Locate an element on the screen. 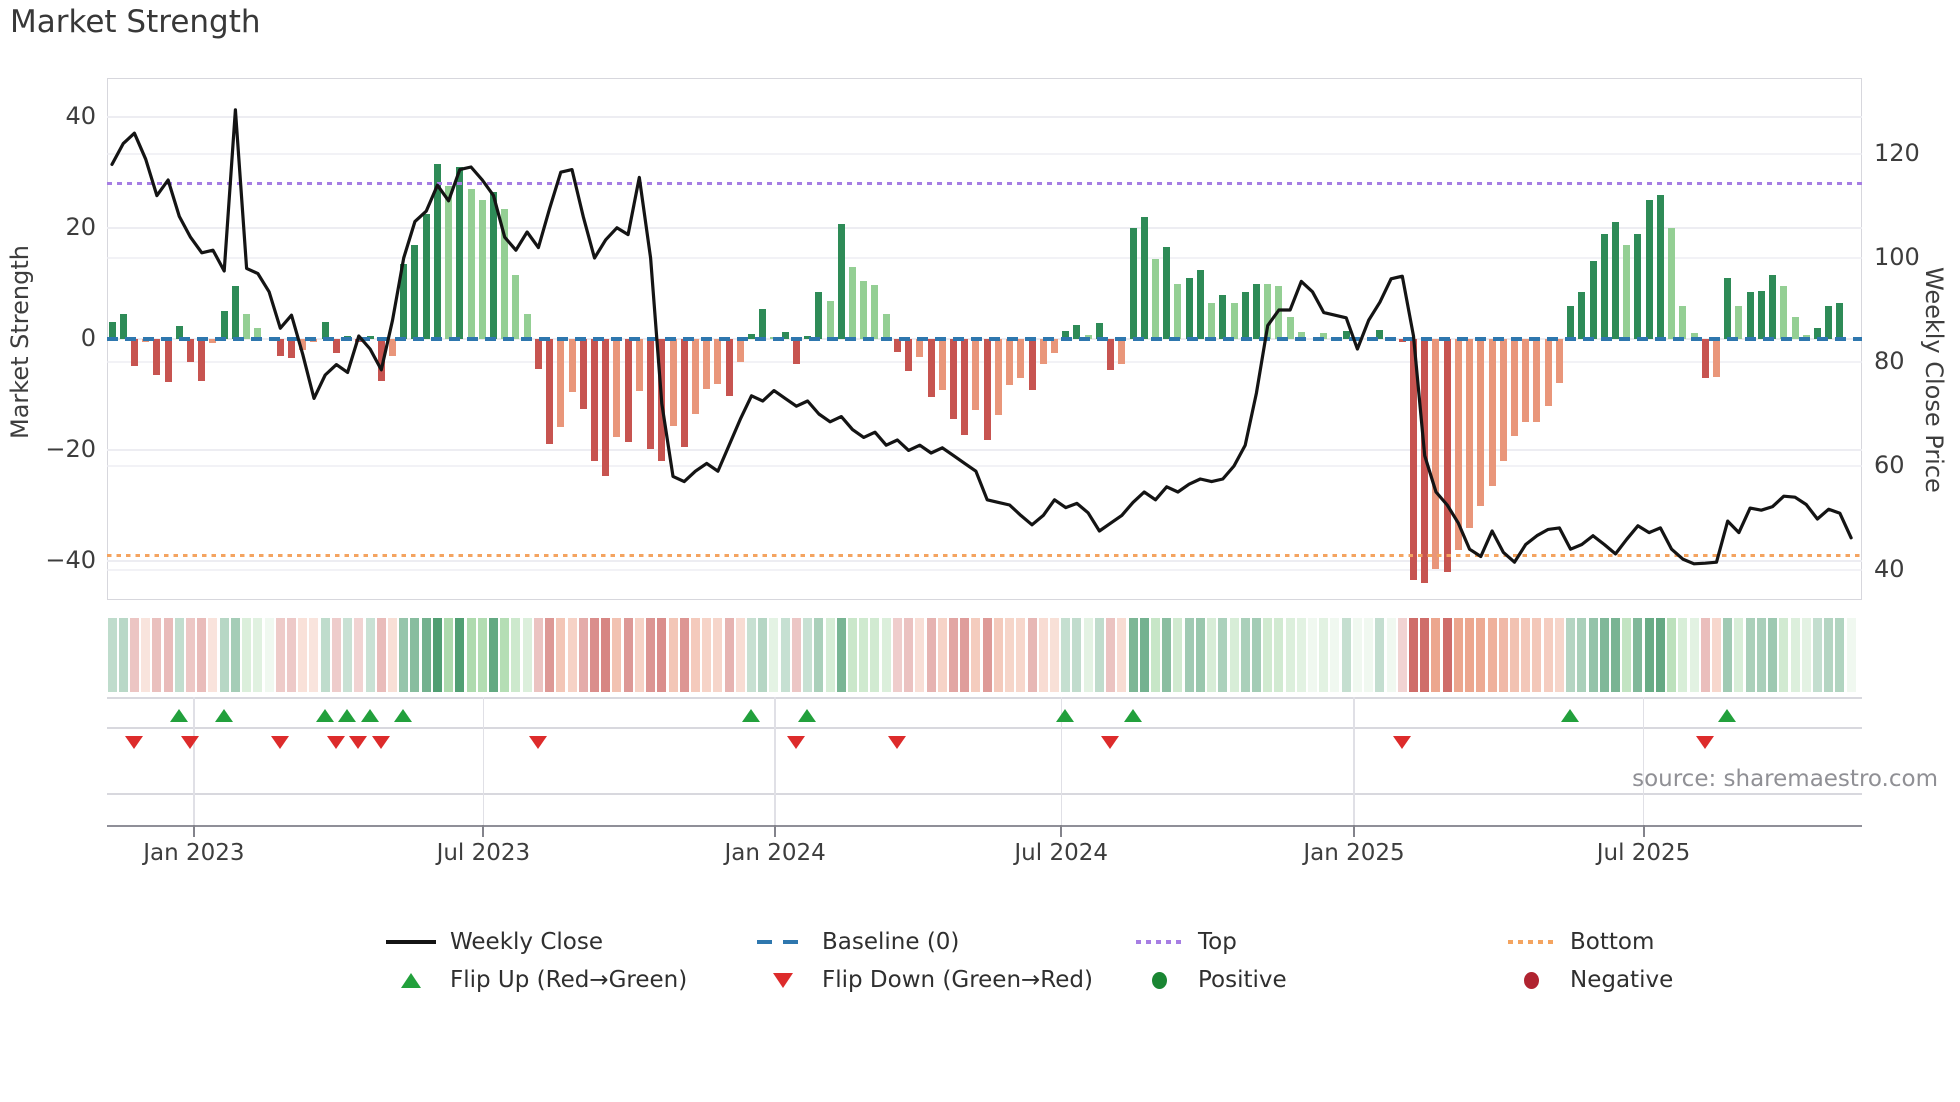  price-axis-tick-label: 40 is located at coordinates (1889, 569).